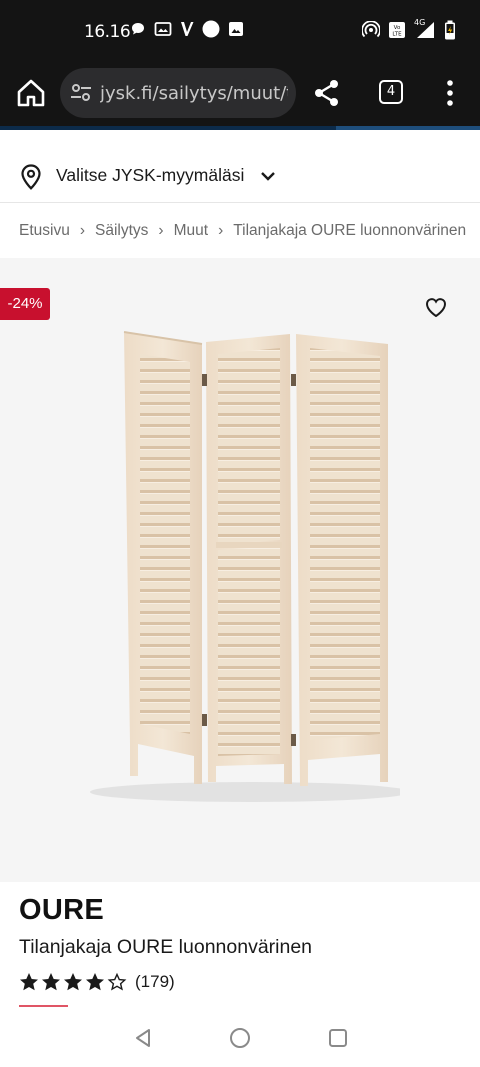 The height and width of the screenshot is (1067, 480). What do you see at coordinates (31, 93) in the screenshot?
I see `home-icon` at bounding box center [31, 93].